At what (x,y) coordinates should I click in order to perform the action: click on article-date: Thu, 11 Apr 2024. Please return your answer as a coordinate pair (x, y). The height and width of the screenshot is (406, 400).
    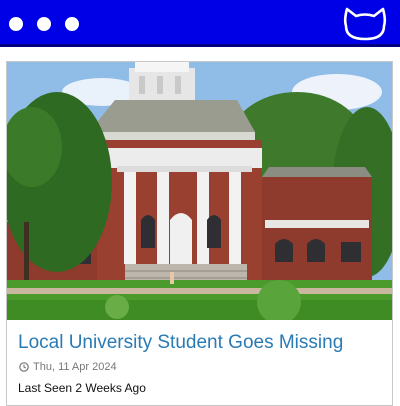
    Looking at the image, I should click on (68, 367).